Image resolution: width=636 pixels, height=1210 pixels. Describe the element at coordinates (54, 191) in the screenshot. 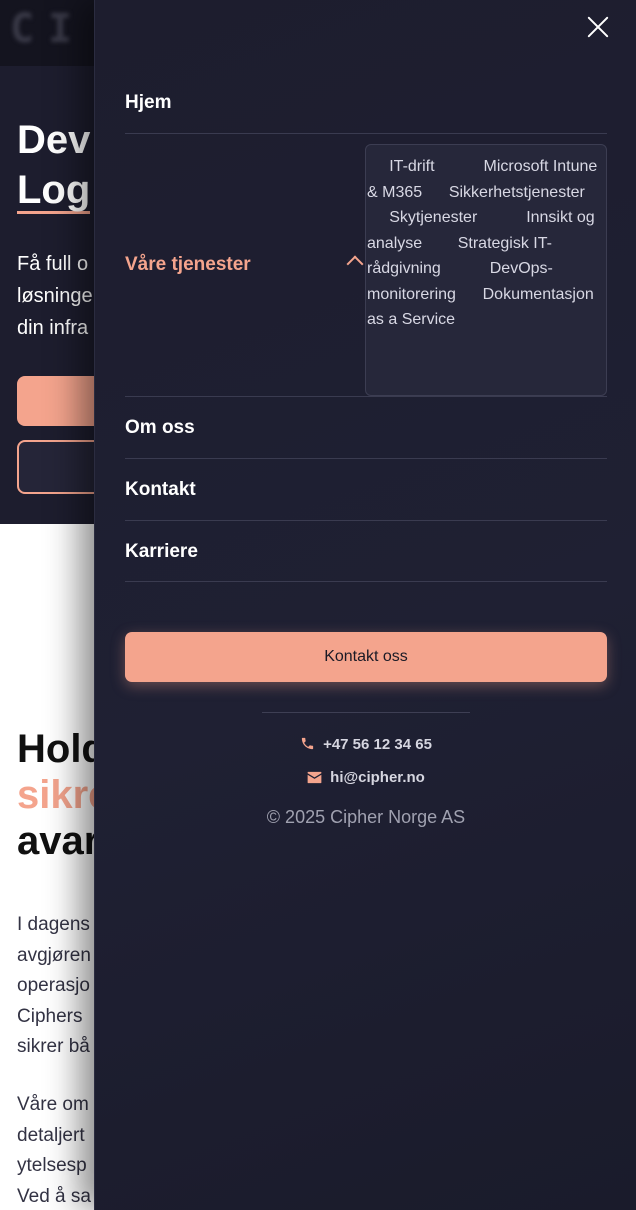

I see `hero-title-line2: Log` at that location.